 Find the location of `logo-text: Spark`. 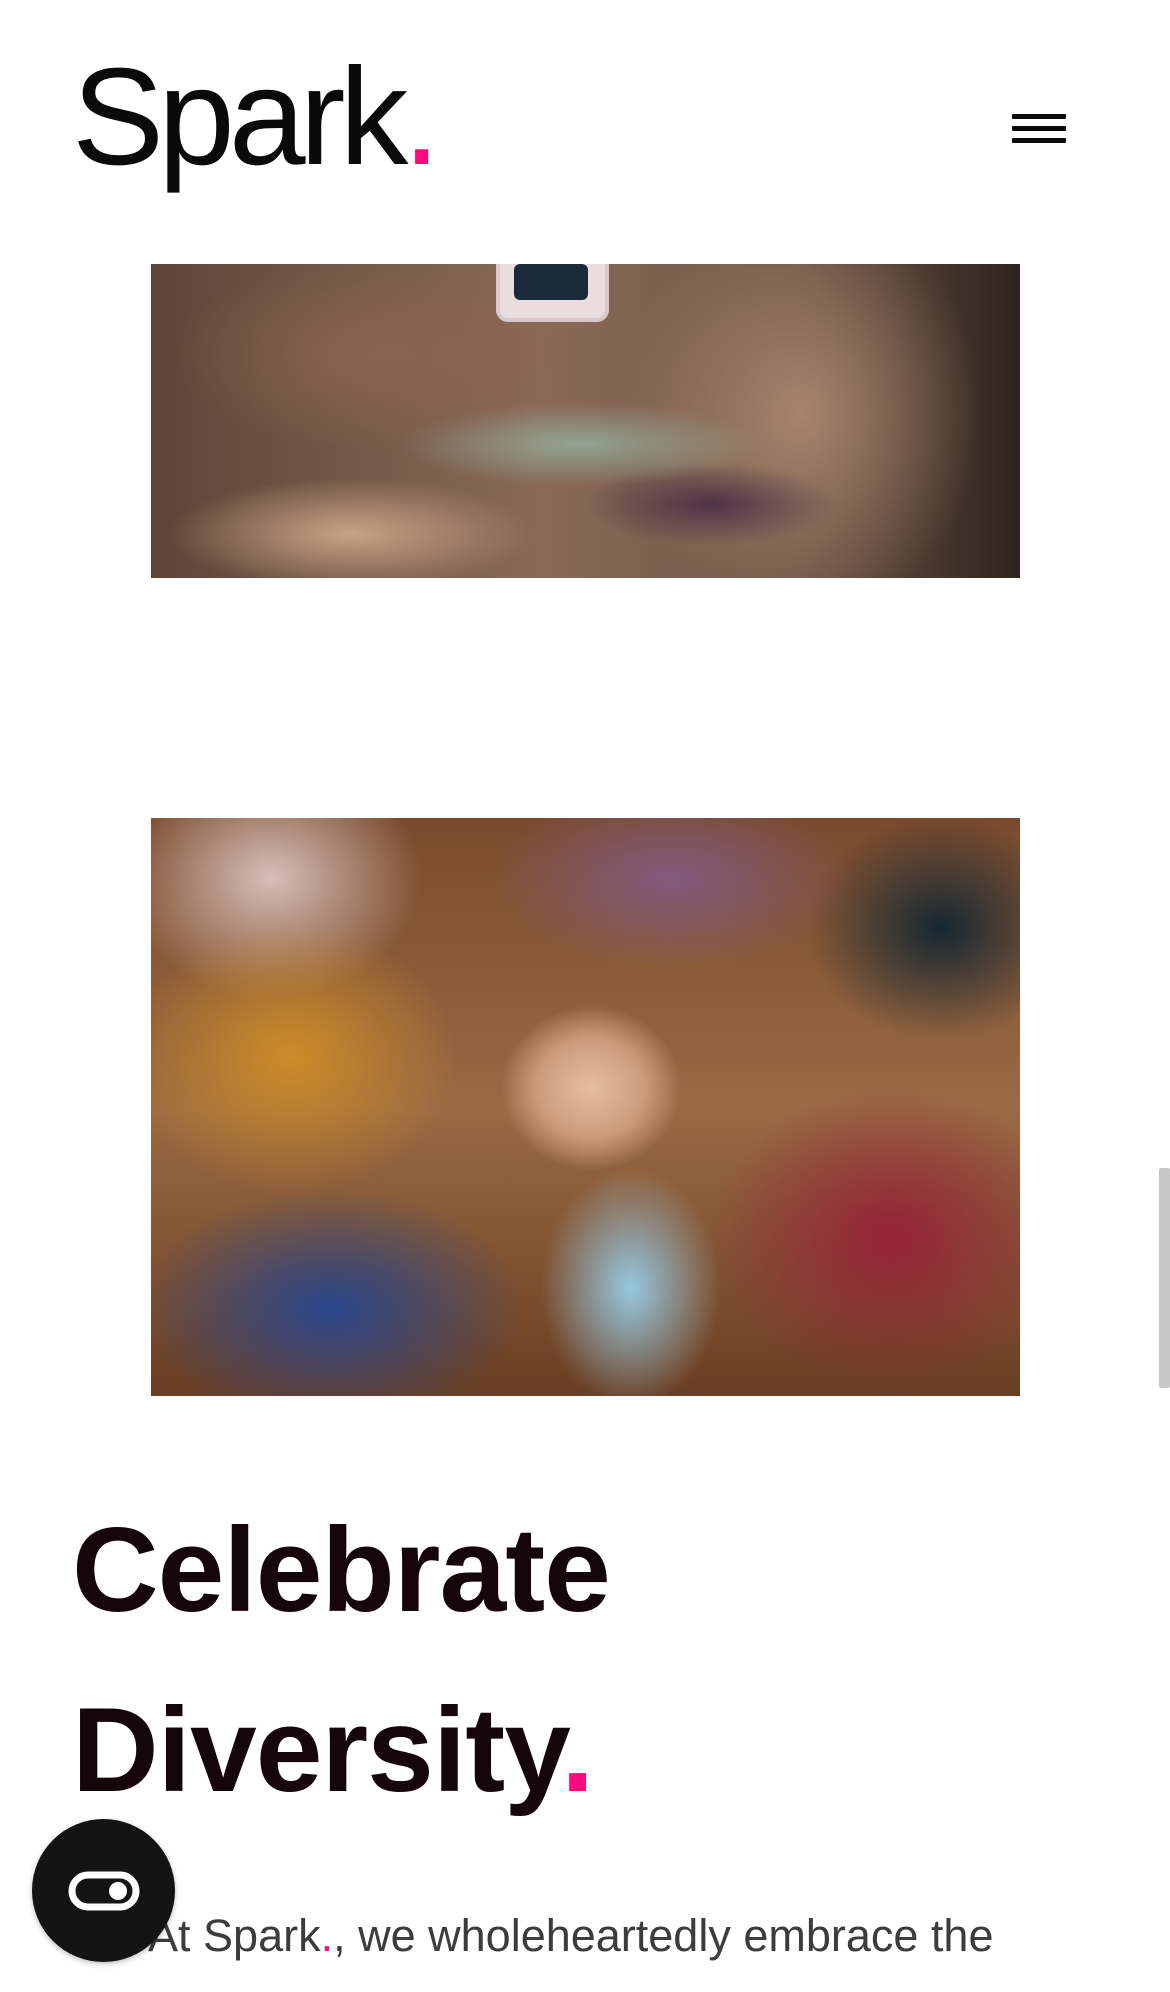

logo-text: Spark is located at coordinates (240, 117).